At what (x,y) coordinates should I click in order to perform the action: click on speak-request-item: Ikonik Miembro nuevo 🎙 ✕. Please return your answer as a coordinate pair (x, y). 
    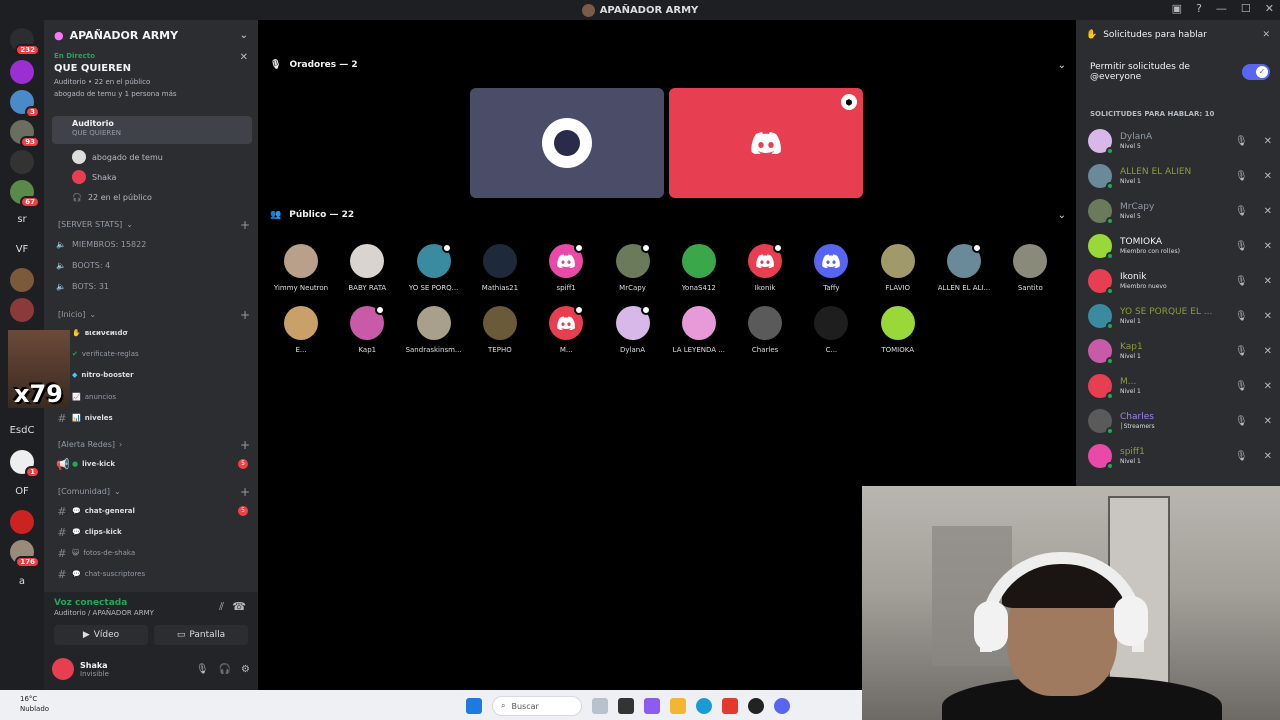
    Looking at the image, I should click on (1180, 281).